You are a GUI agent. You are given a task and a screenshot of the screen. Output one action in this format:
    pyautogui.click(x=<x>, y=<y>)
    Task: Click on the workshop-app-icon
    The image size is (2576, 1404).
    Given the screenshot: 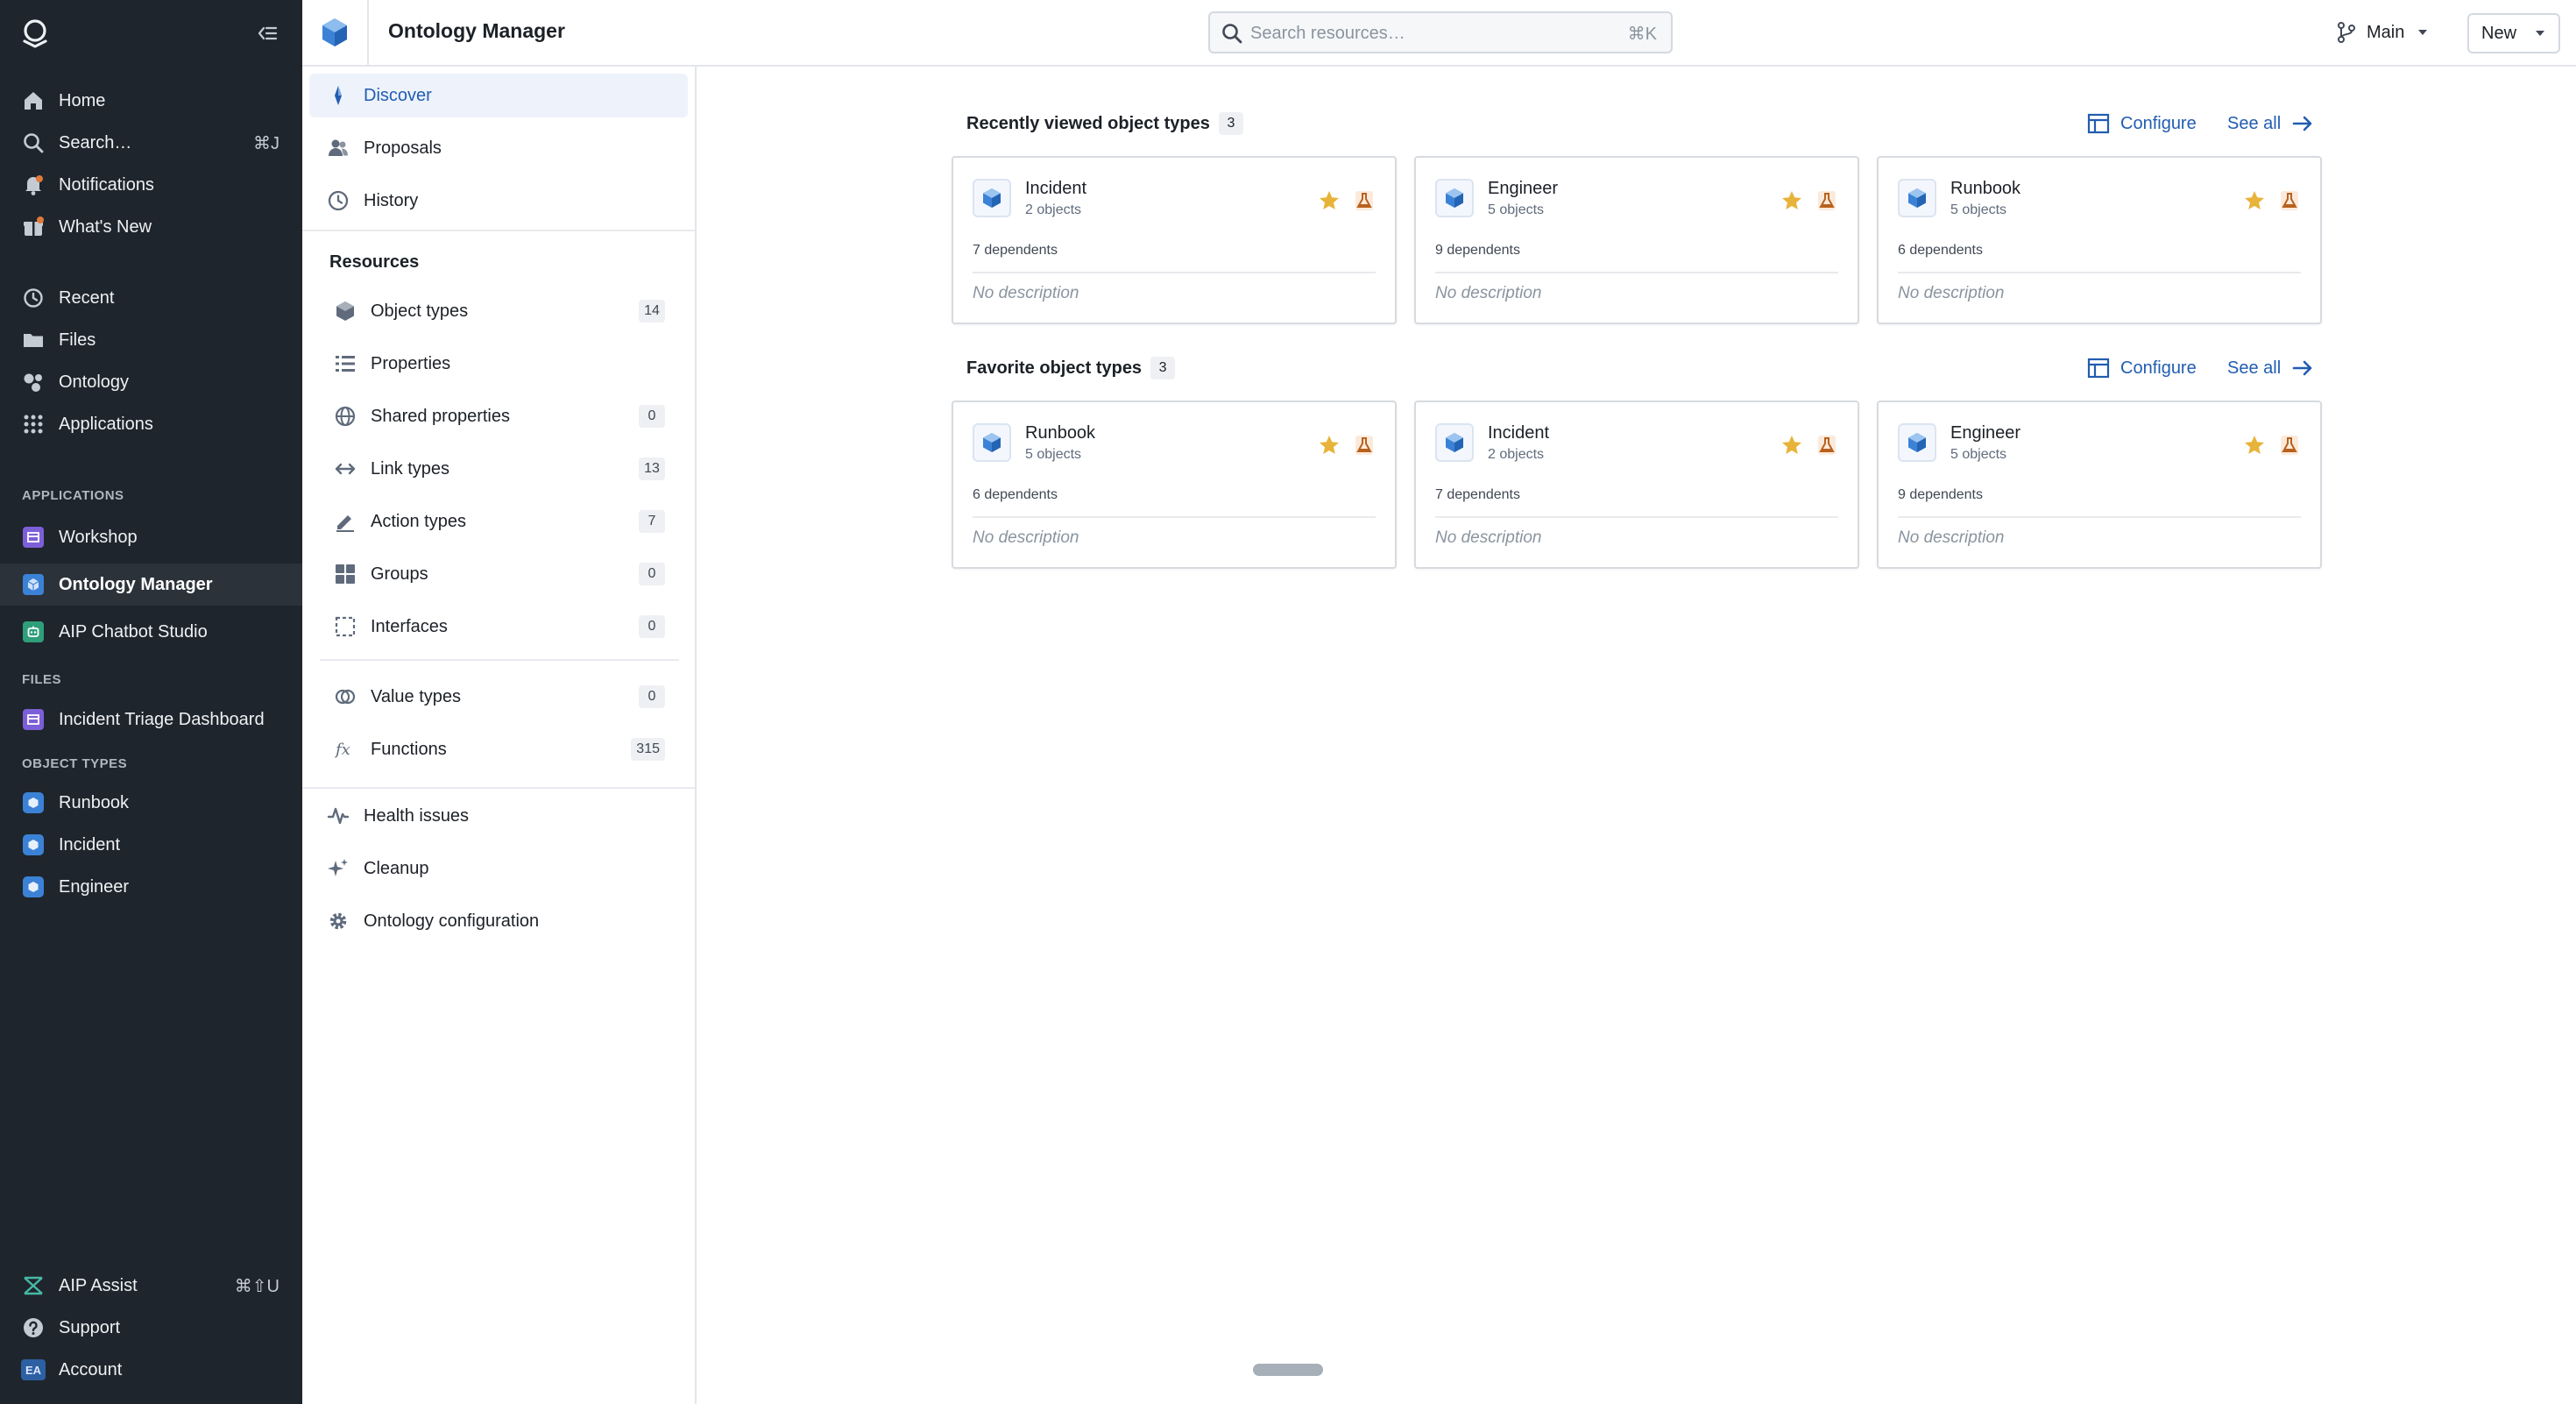 What is the action you would take?
    pyautogui.click(x=33, y=537)
    